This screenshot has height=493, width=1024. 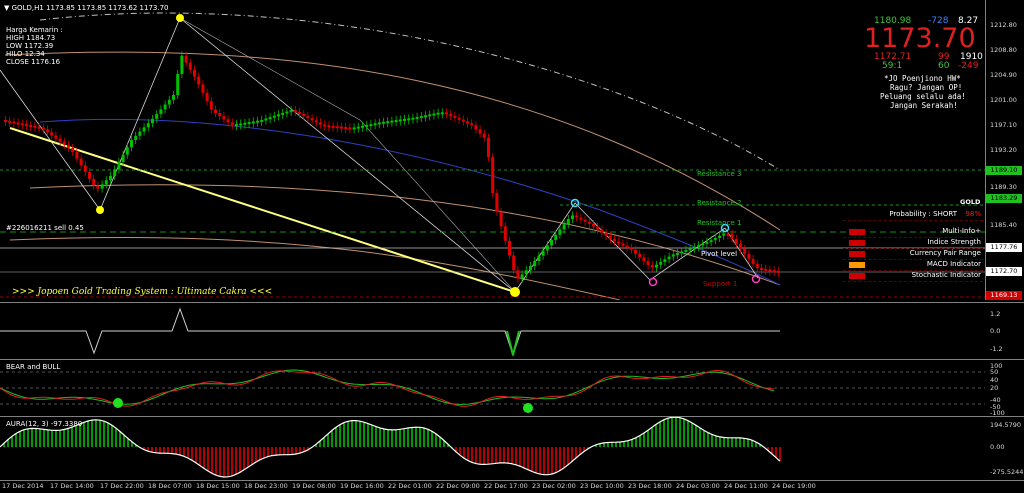 What do you see at coordinates (650, 486) in the screenshot?
I see `time-tick: 23 Dec 18:00` at bounding box center [650, 486].